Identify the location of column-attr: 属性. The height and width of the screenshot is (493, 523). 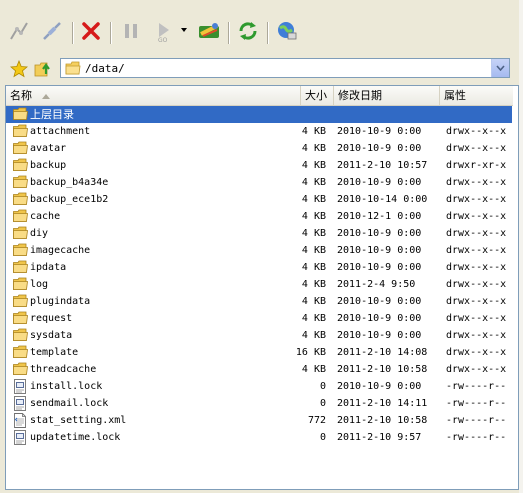
(479, 95).